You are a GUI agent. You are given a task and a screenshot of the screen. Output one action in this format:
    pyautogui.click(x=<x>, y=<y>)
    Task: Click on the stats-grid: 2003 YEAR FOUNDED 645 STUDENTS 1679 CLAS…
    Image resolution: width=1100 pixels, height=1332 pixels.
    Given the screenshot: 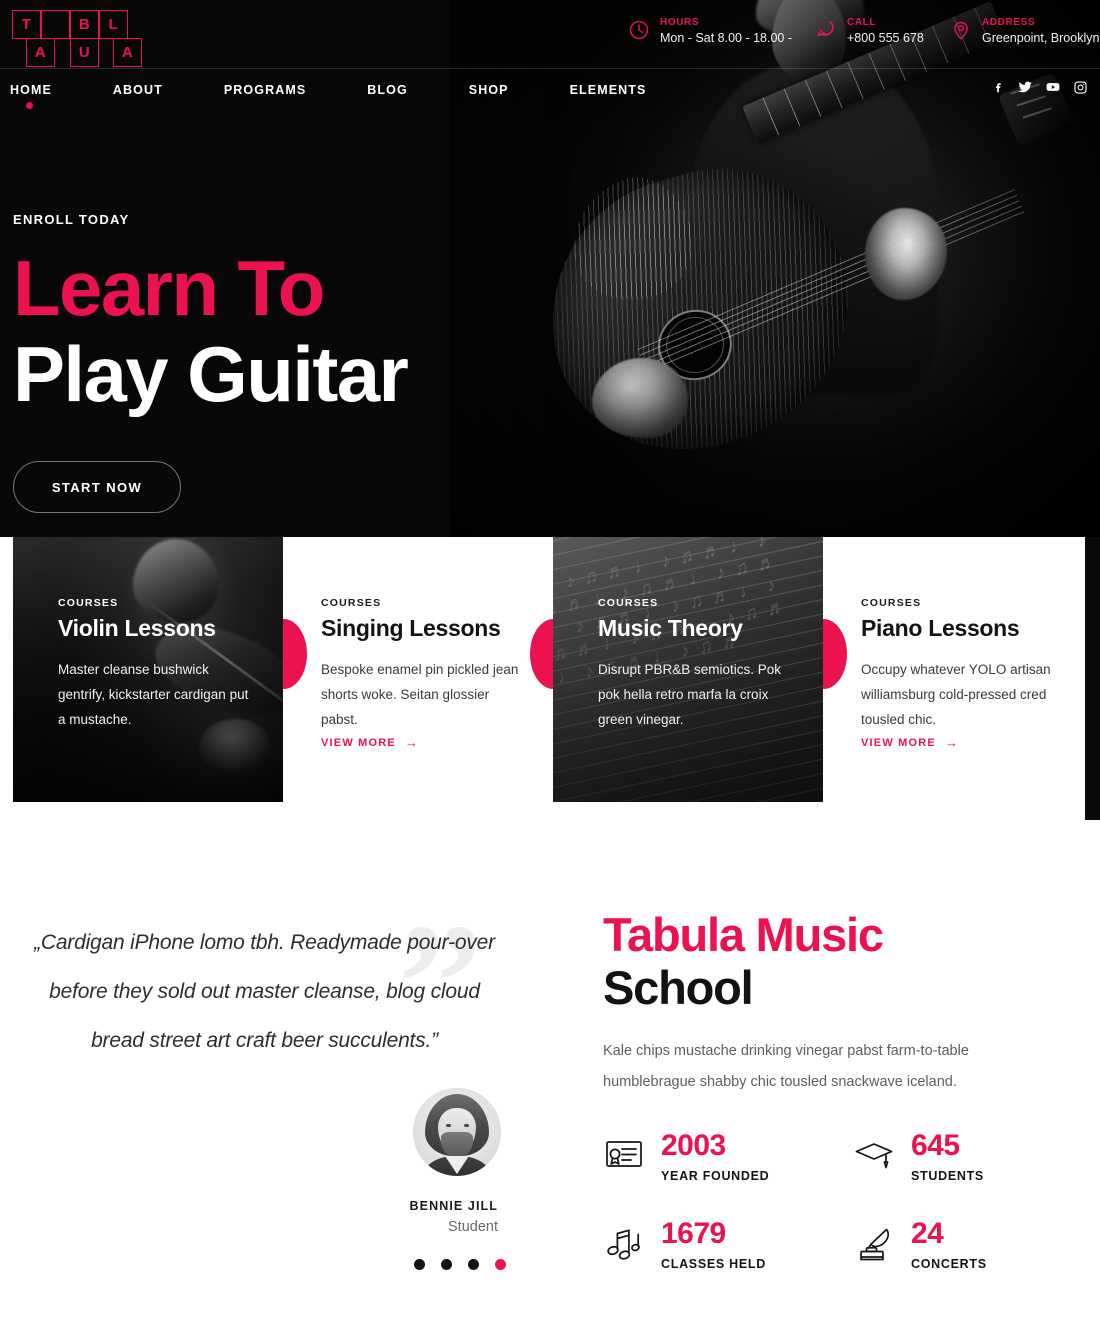 What is the action you would take?
    pyautogui.click(x=833, y=1219)
    